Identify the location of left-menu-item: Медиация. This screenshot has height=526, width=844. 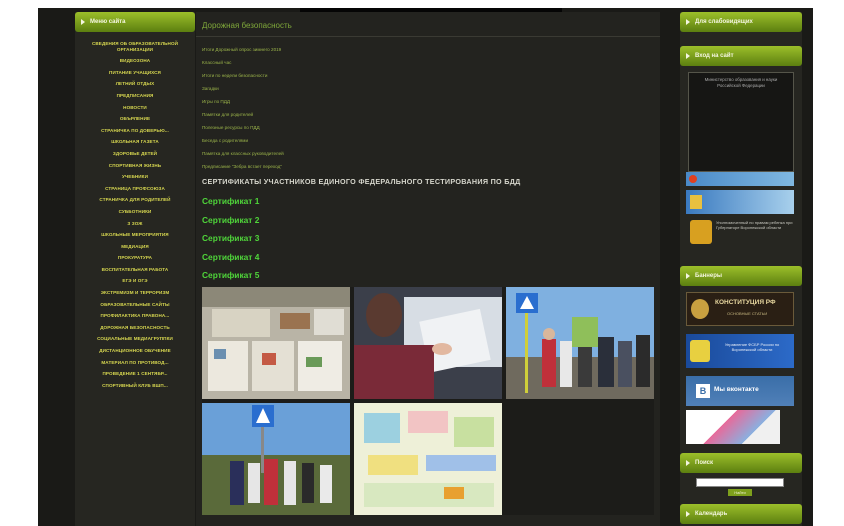
(135, 247).